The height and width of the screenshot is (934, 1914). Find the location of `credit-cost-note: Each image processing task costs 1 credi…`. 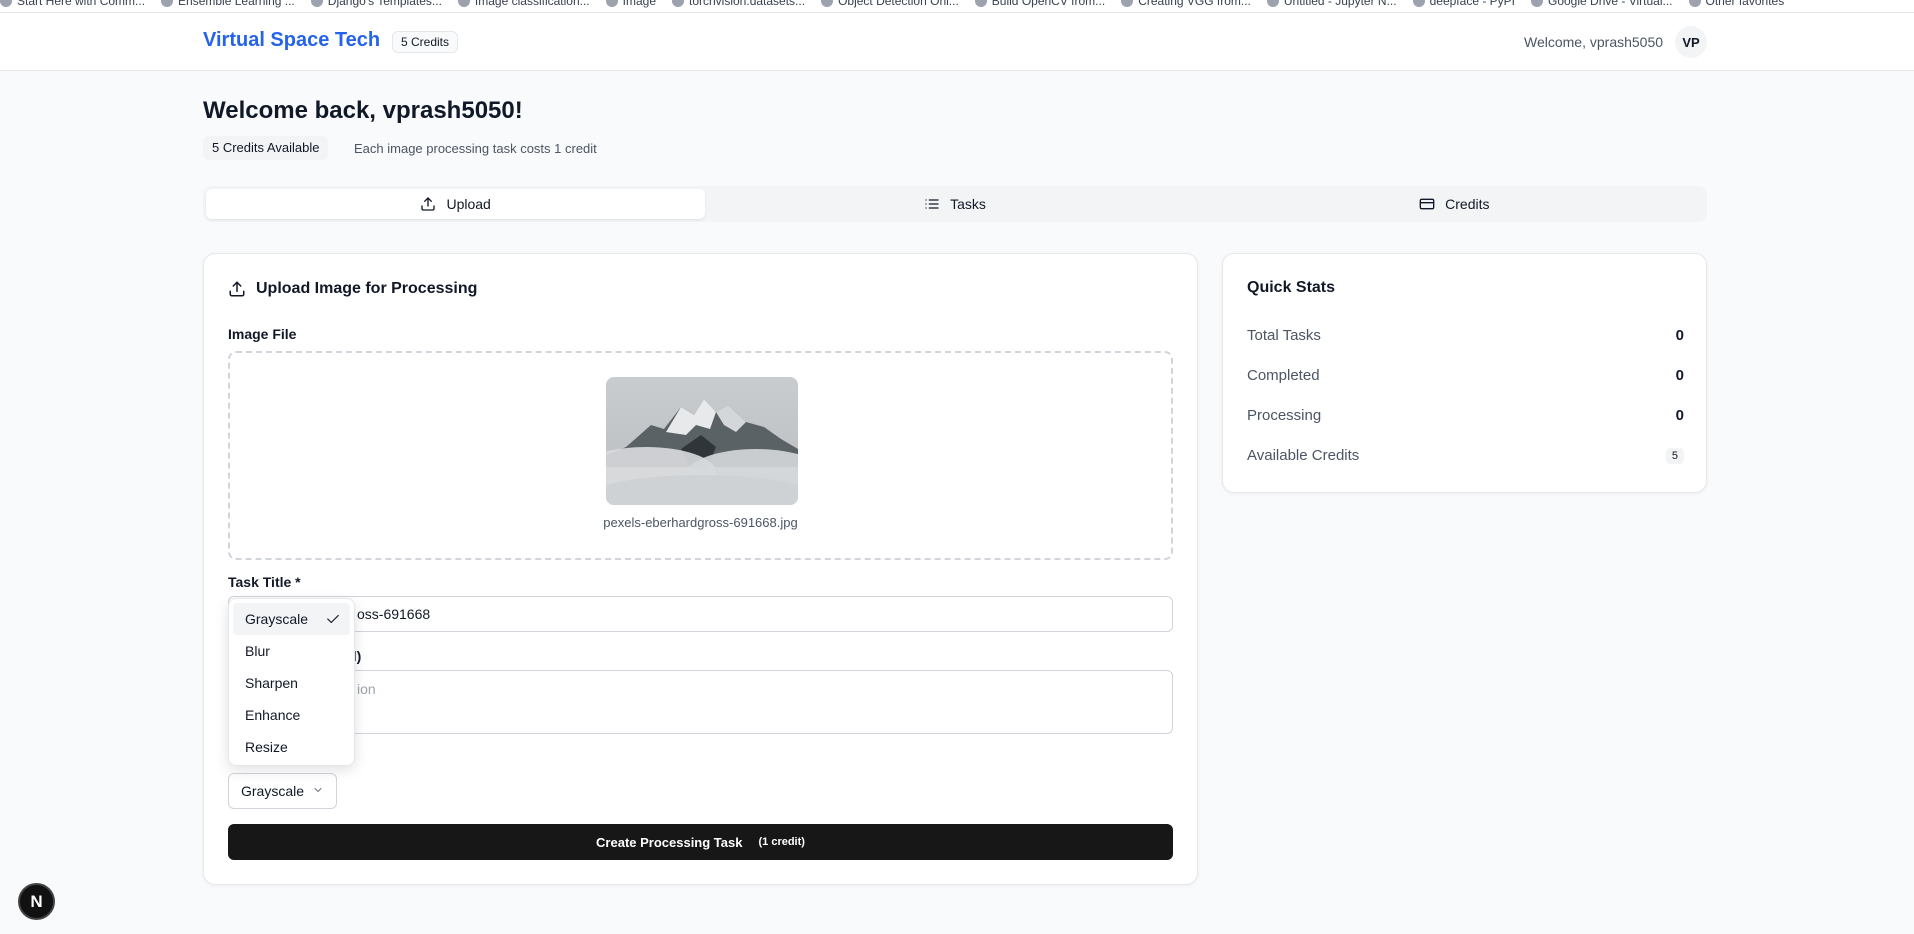

credit-cost-note: Each image processing task costs 1 credi… is located at coordinates (475, 148).